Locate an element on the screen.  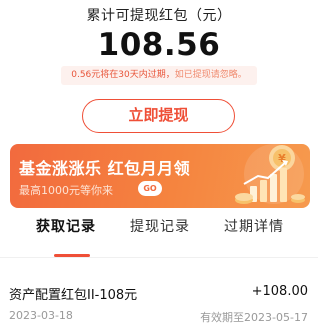
total-withdrawable-amount: 108.56 is located at coordinates (159, 45).